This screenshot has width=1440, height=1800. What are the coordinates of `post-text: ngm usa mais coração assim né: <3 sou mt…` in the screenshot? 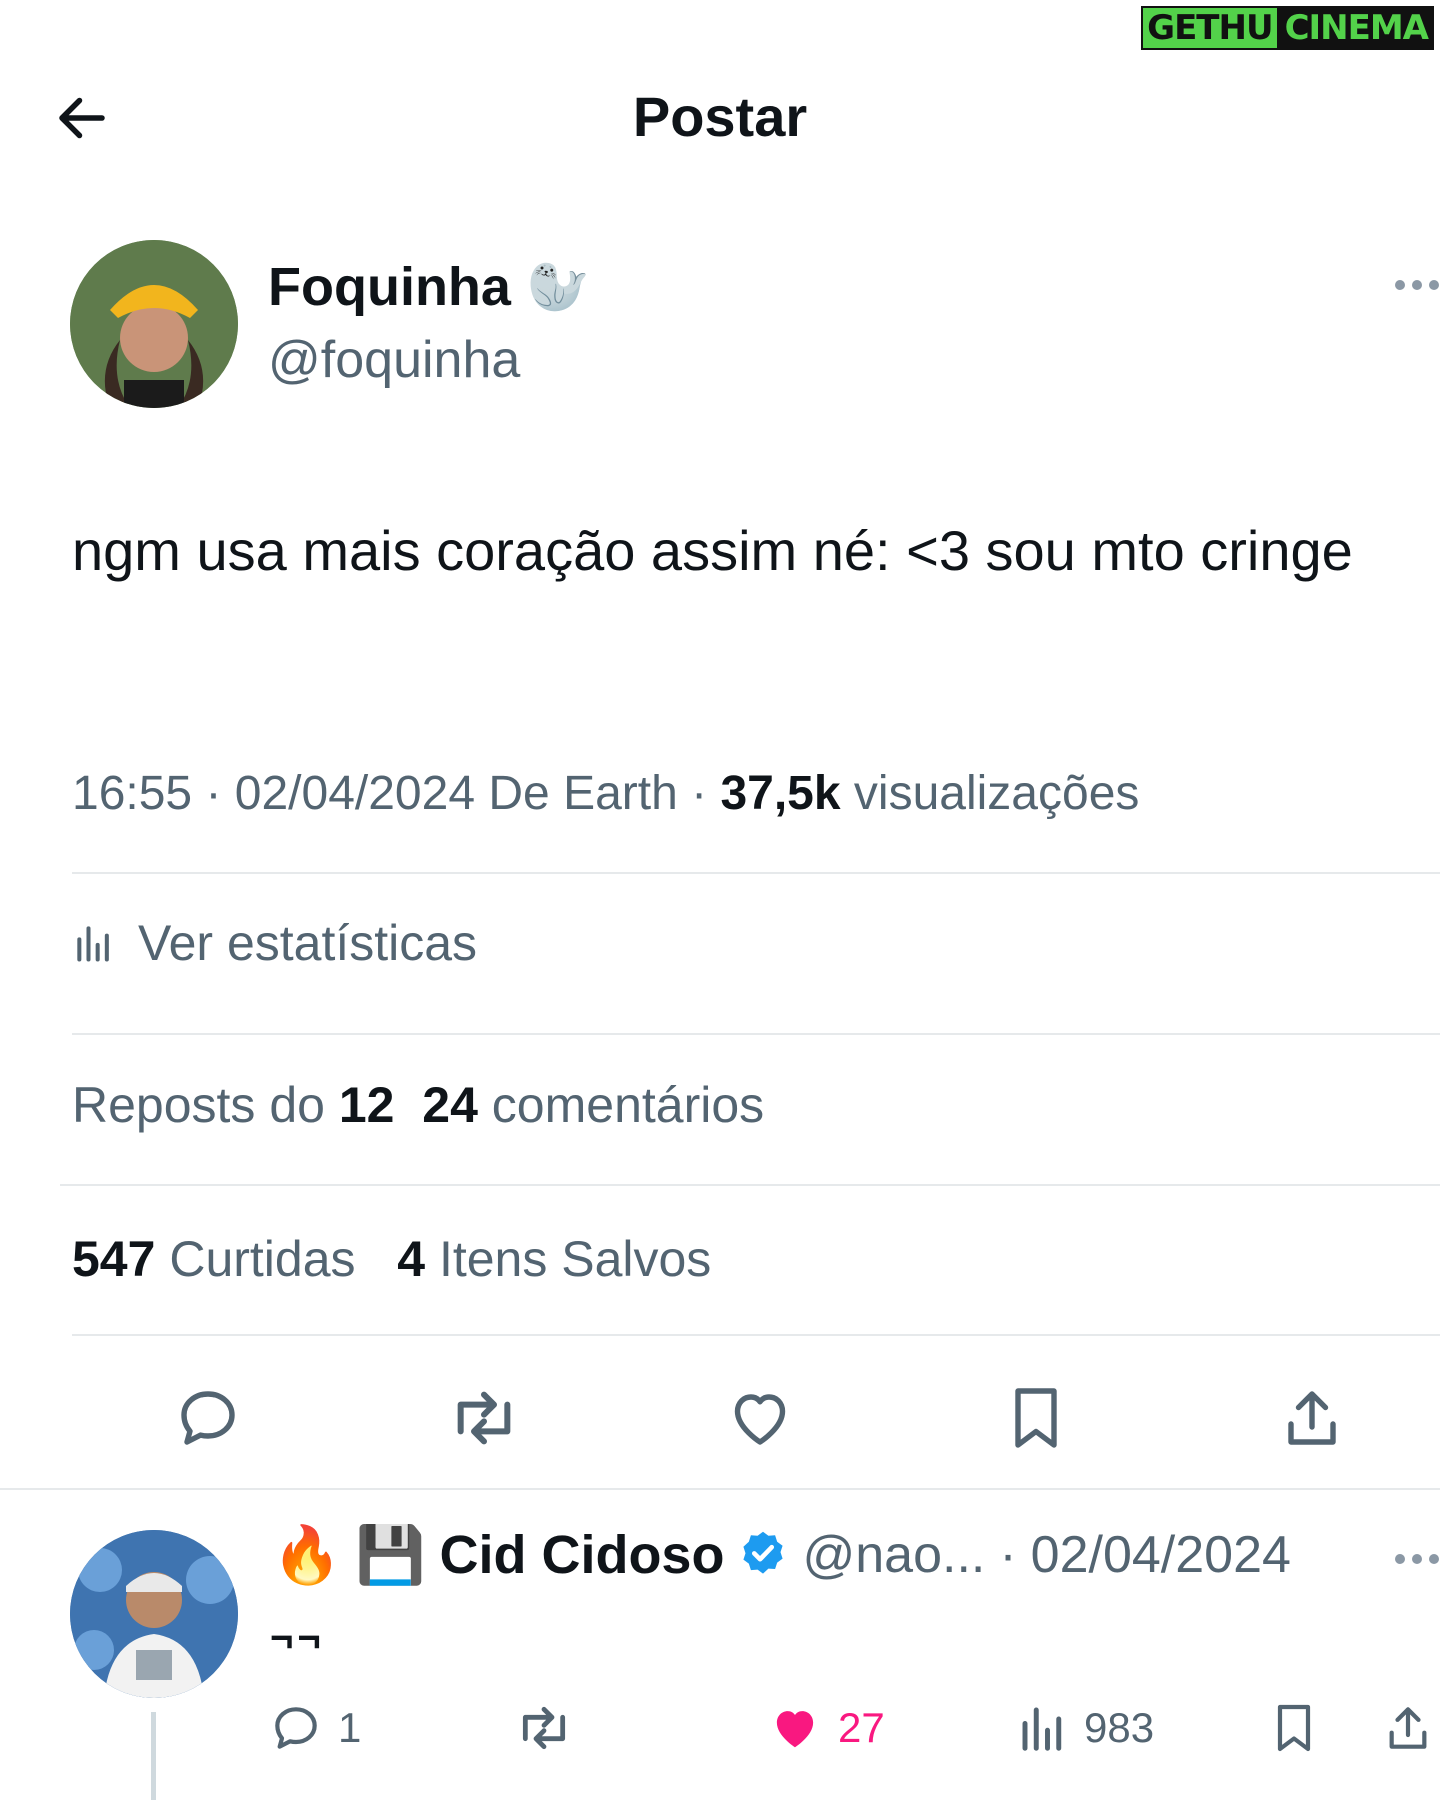 It's located at (712, 550).